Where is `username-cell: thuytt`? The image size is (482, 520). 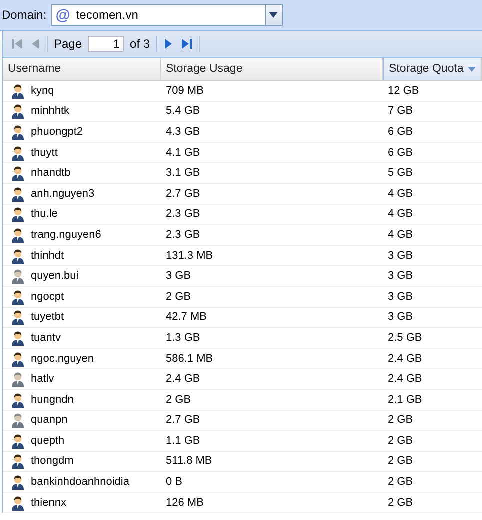 username-cell: thuytt is located at coordinates (44, 152).